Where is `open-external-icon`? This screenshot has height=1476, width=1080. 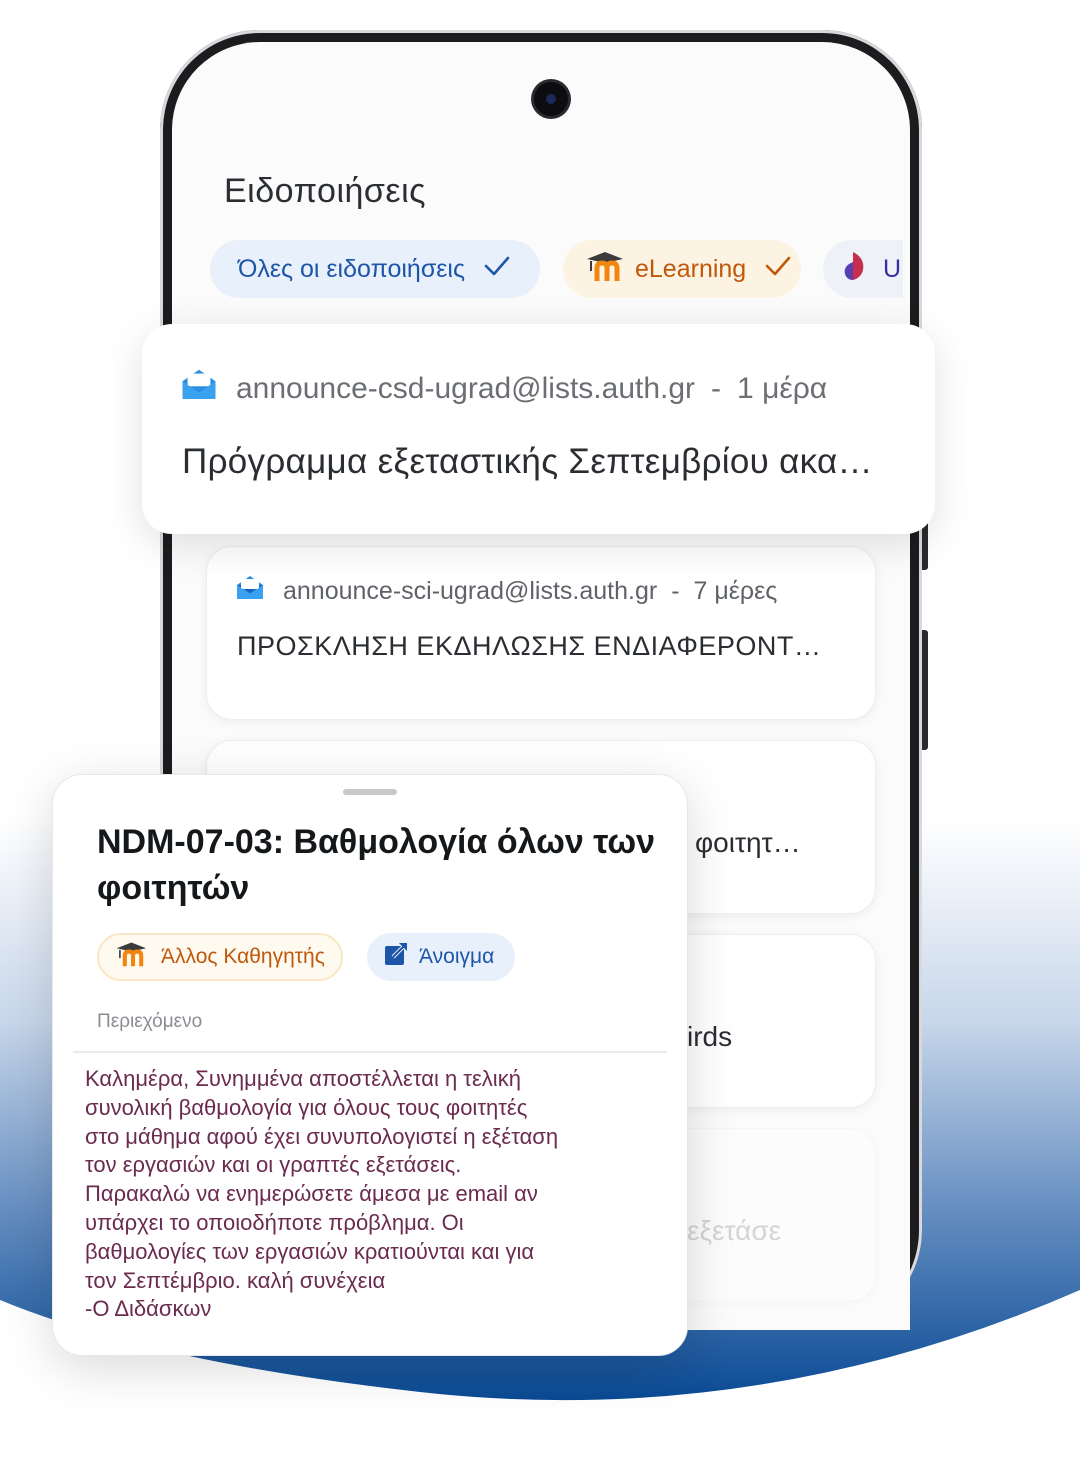 open-external-icon is located at coordinates (396, 957).